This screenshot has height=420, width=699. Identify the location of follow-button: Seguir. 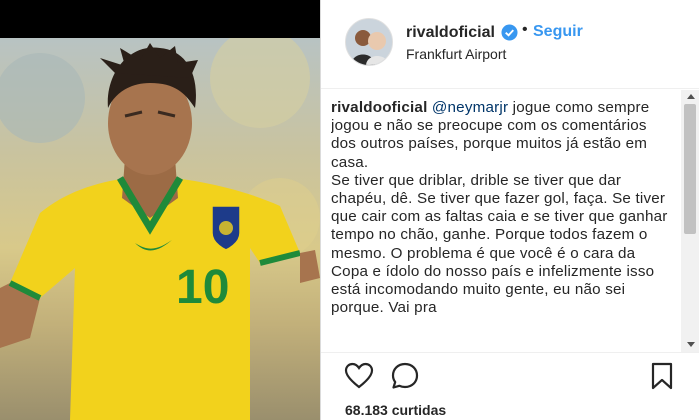
(558, 32).